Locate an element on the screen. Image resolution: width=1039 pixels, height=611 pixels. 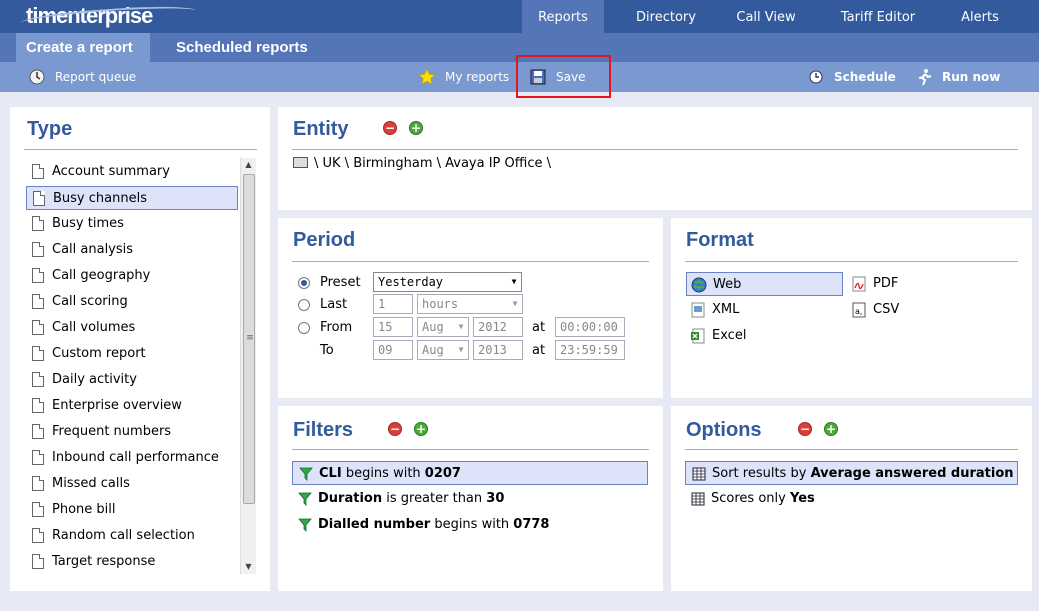
subtab-create-report: Create a report is located at coordinates (83, 47).